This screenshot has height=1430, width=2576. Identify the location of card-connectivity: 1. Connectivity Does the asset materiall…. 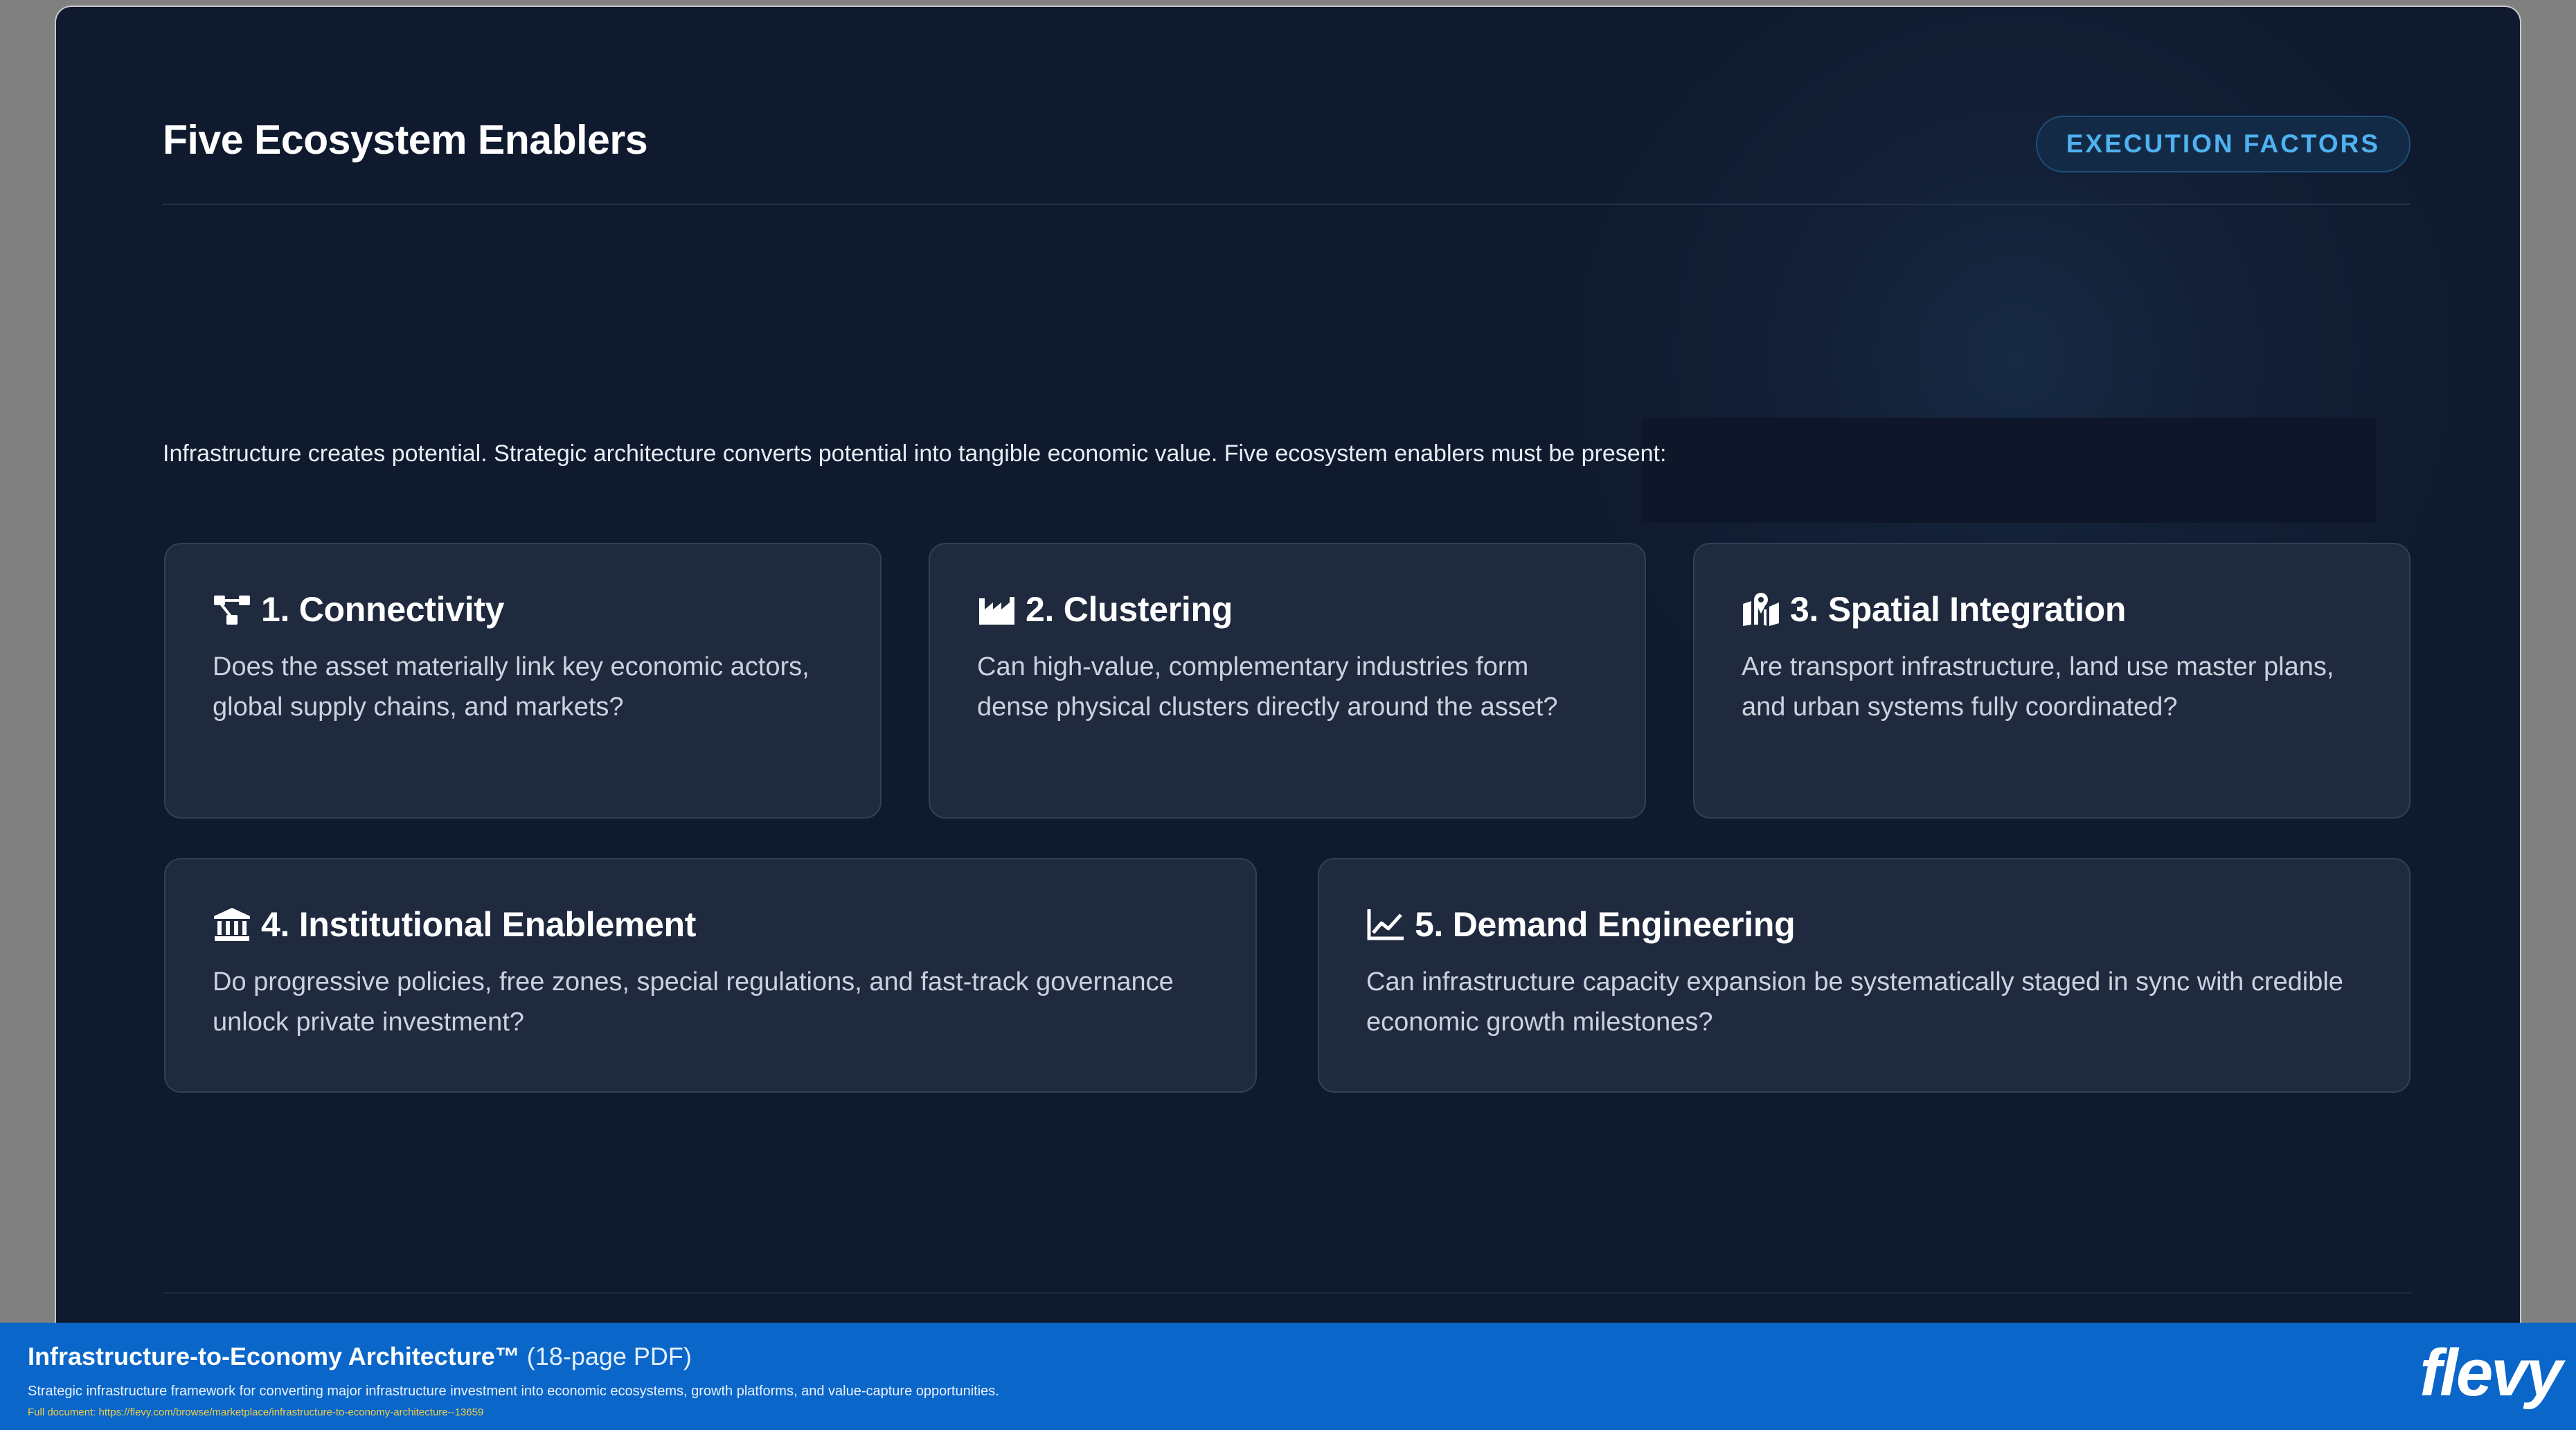
(523, 681).